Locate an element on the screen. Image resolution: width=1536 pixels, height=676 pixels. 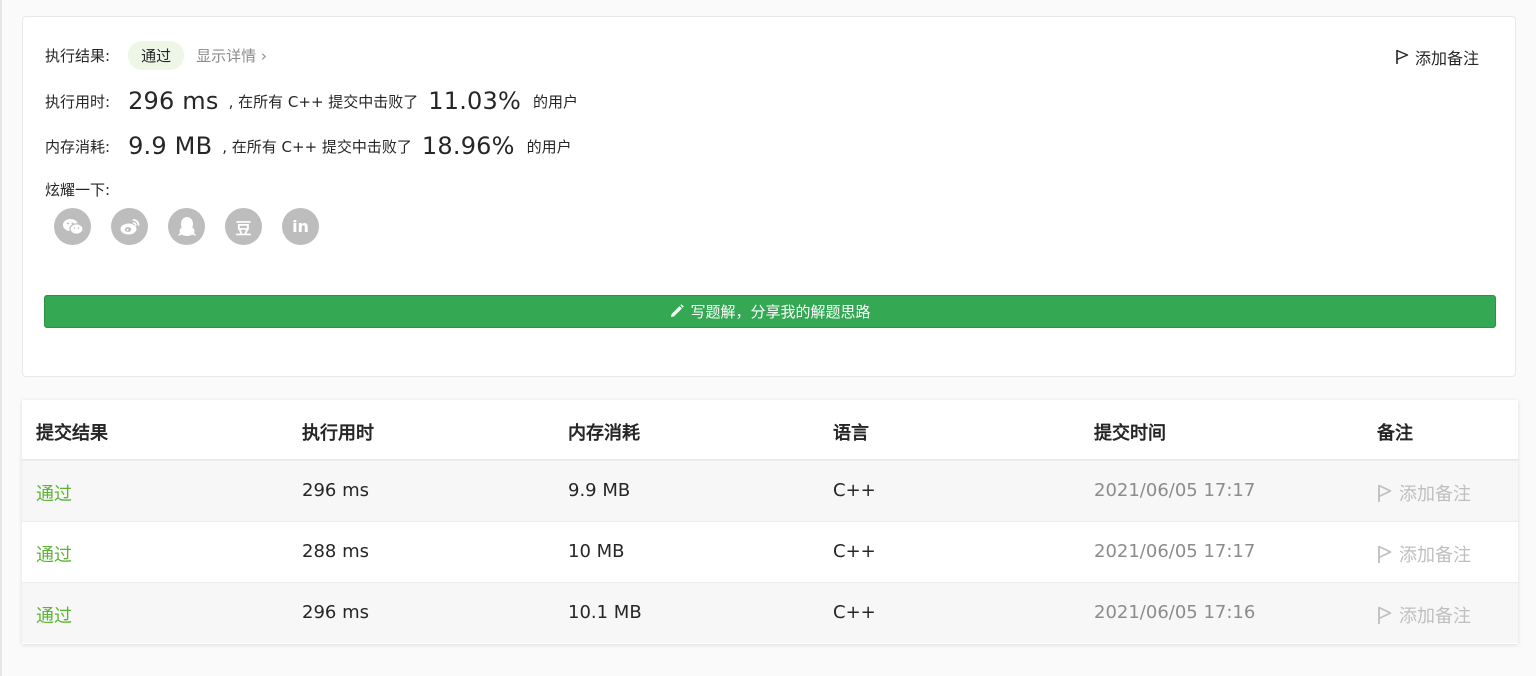
row-memory: 10.1 MB is located at coordinates (605, 612).